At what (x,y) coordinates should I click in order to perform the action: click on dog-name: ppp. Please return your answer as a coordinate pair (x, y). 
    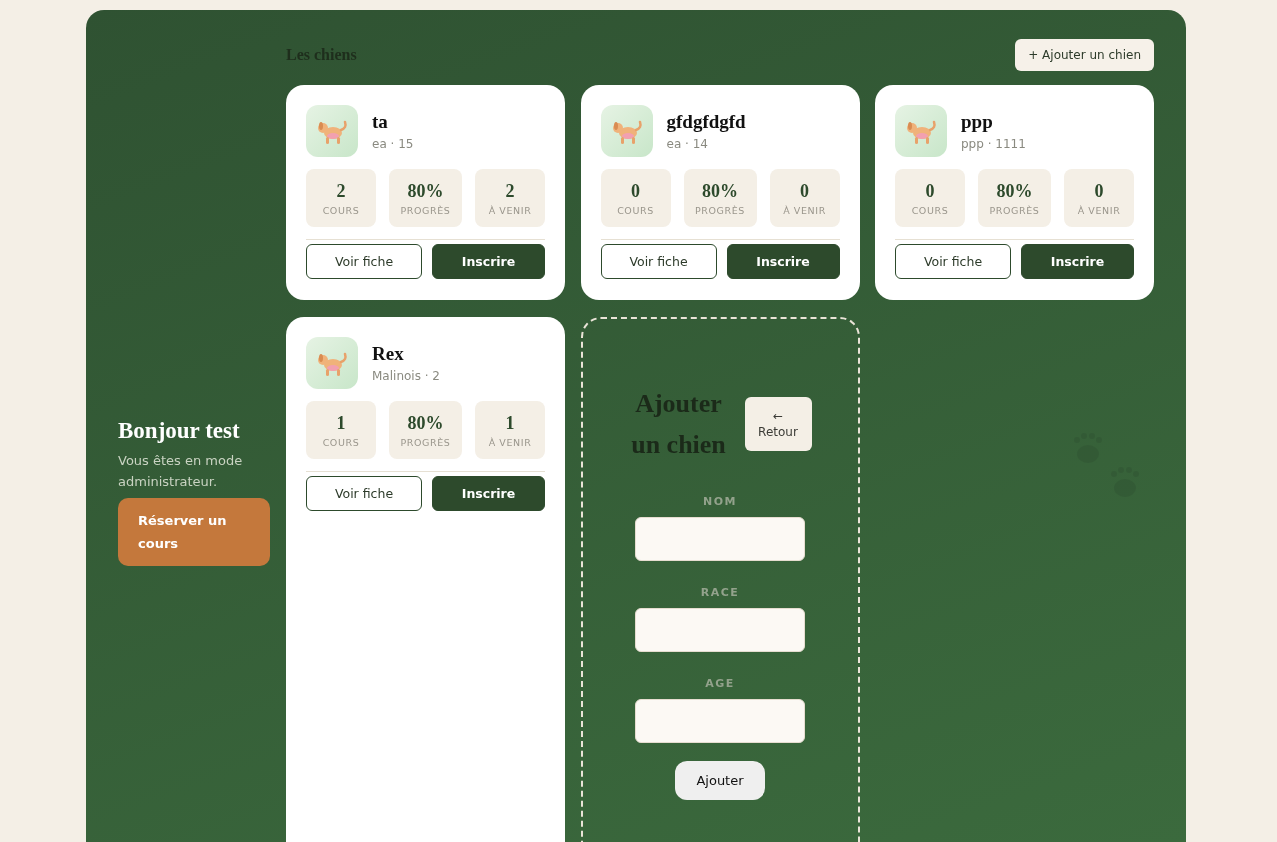
    Looking at the image, I should click on (977, 122).